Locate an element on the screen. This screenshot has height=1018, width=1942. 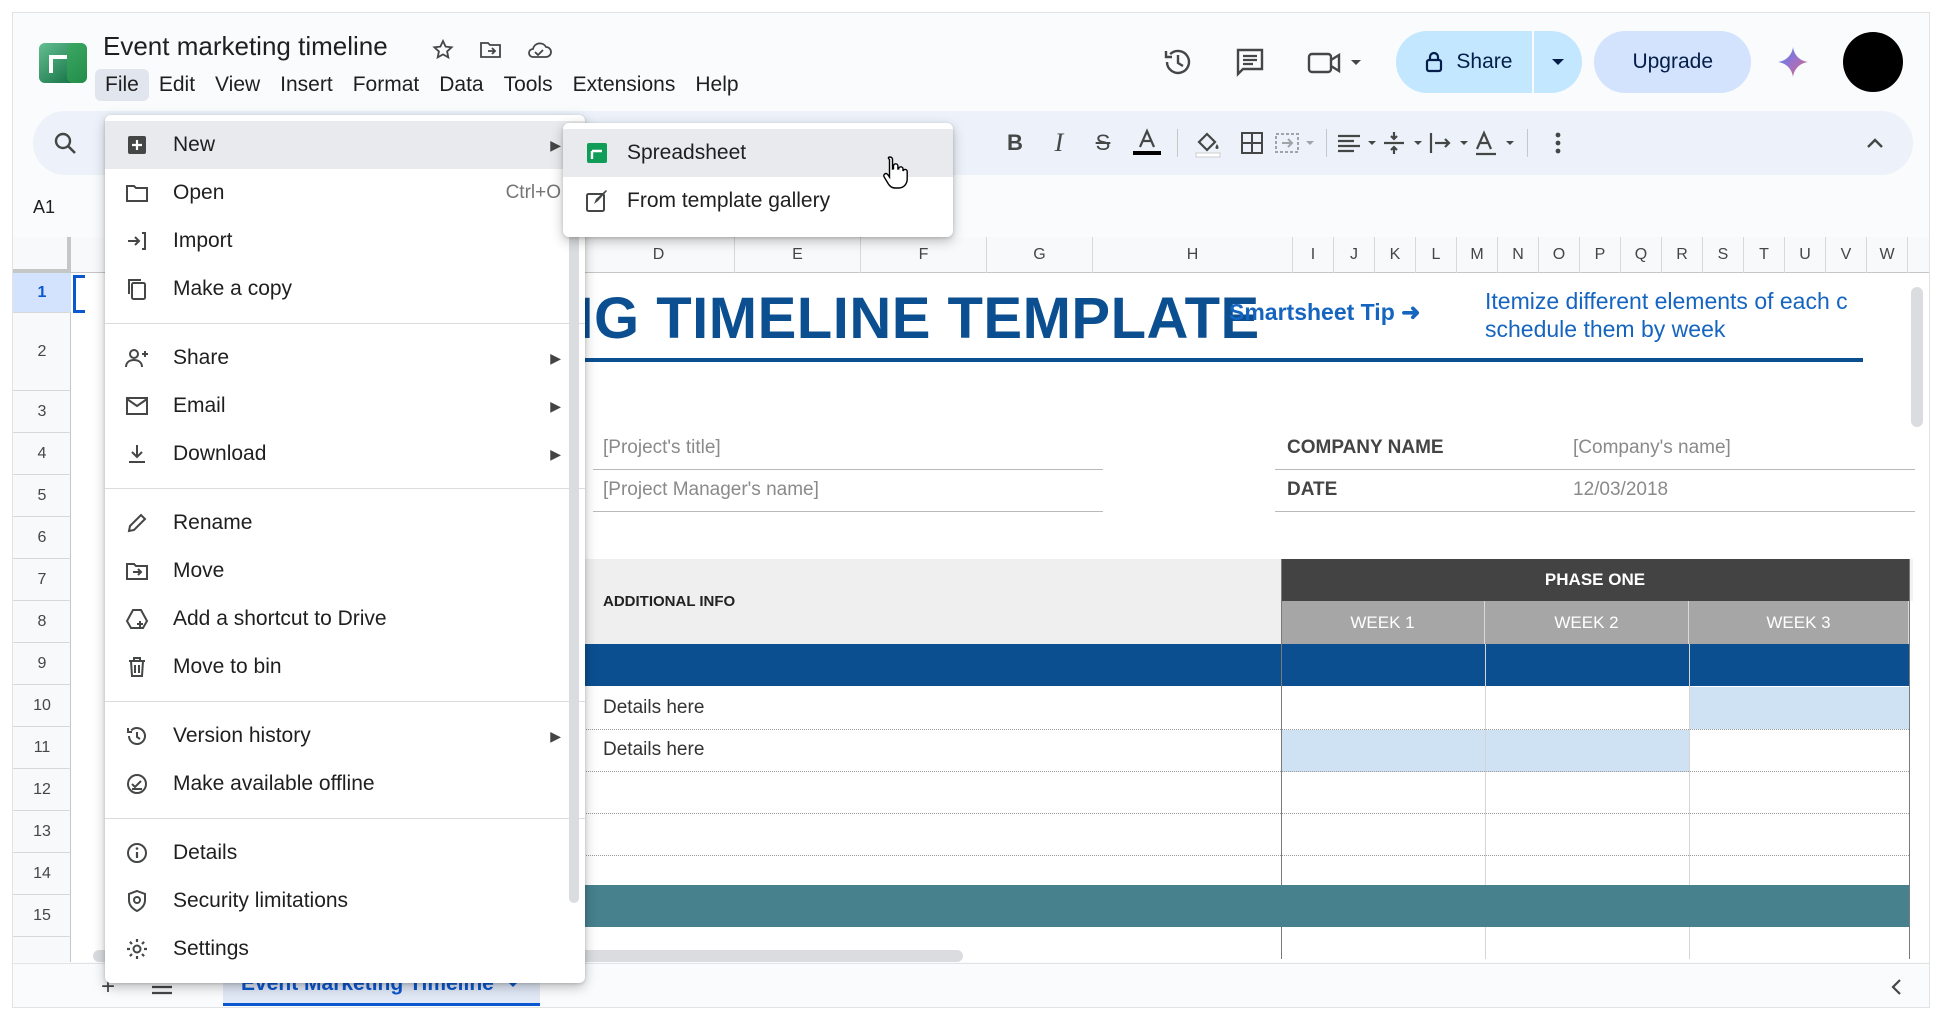
horizontal-align-icon is located at coordinates (1358, 143).